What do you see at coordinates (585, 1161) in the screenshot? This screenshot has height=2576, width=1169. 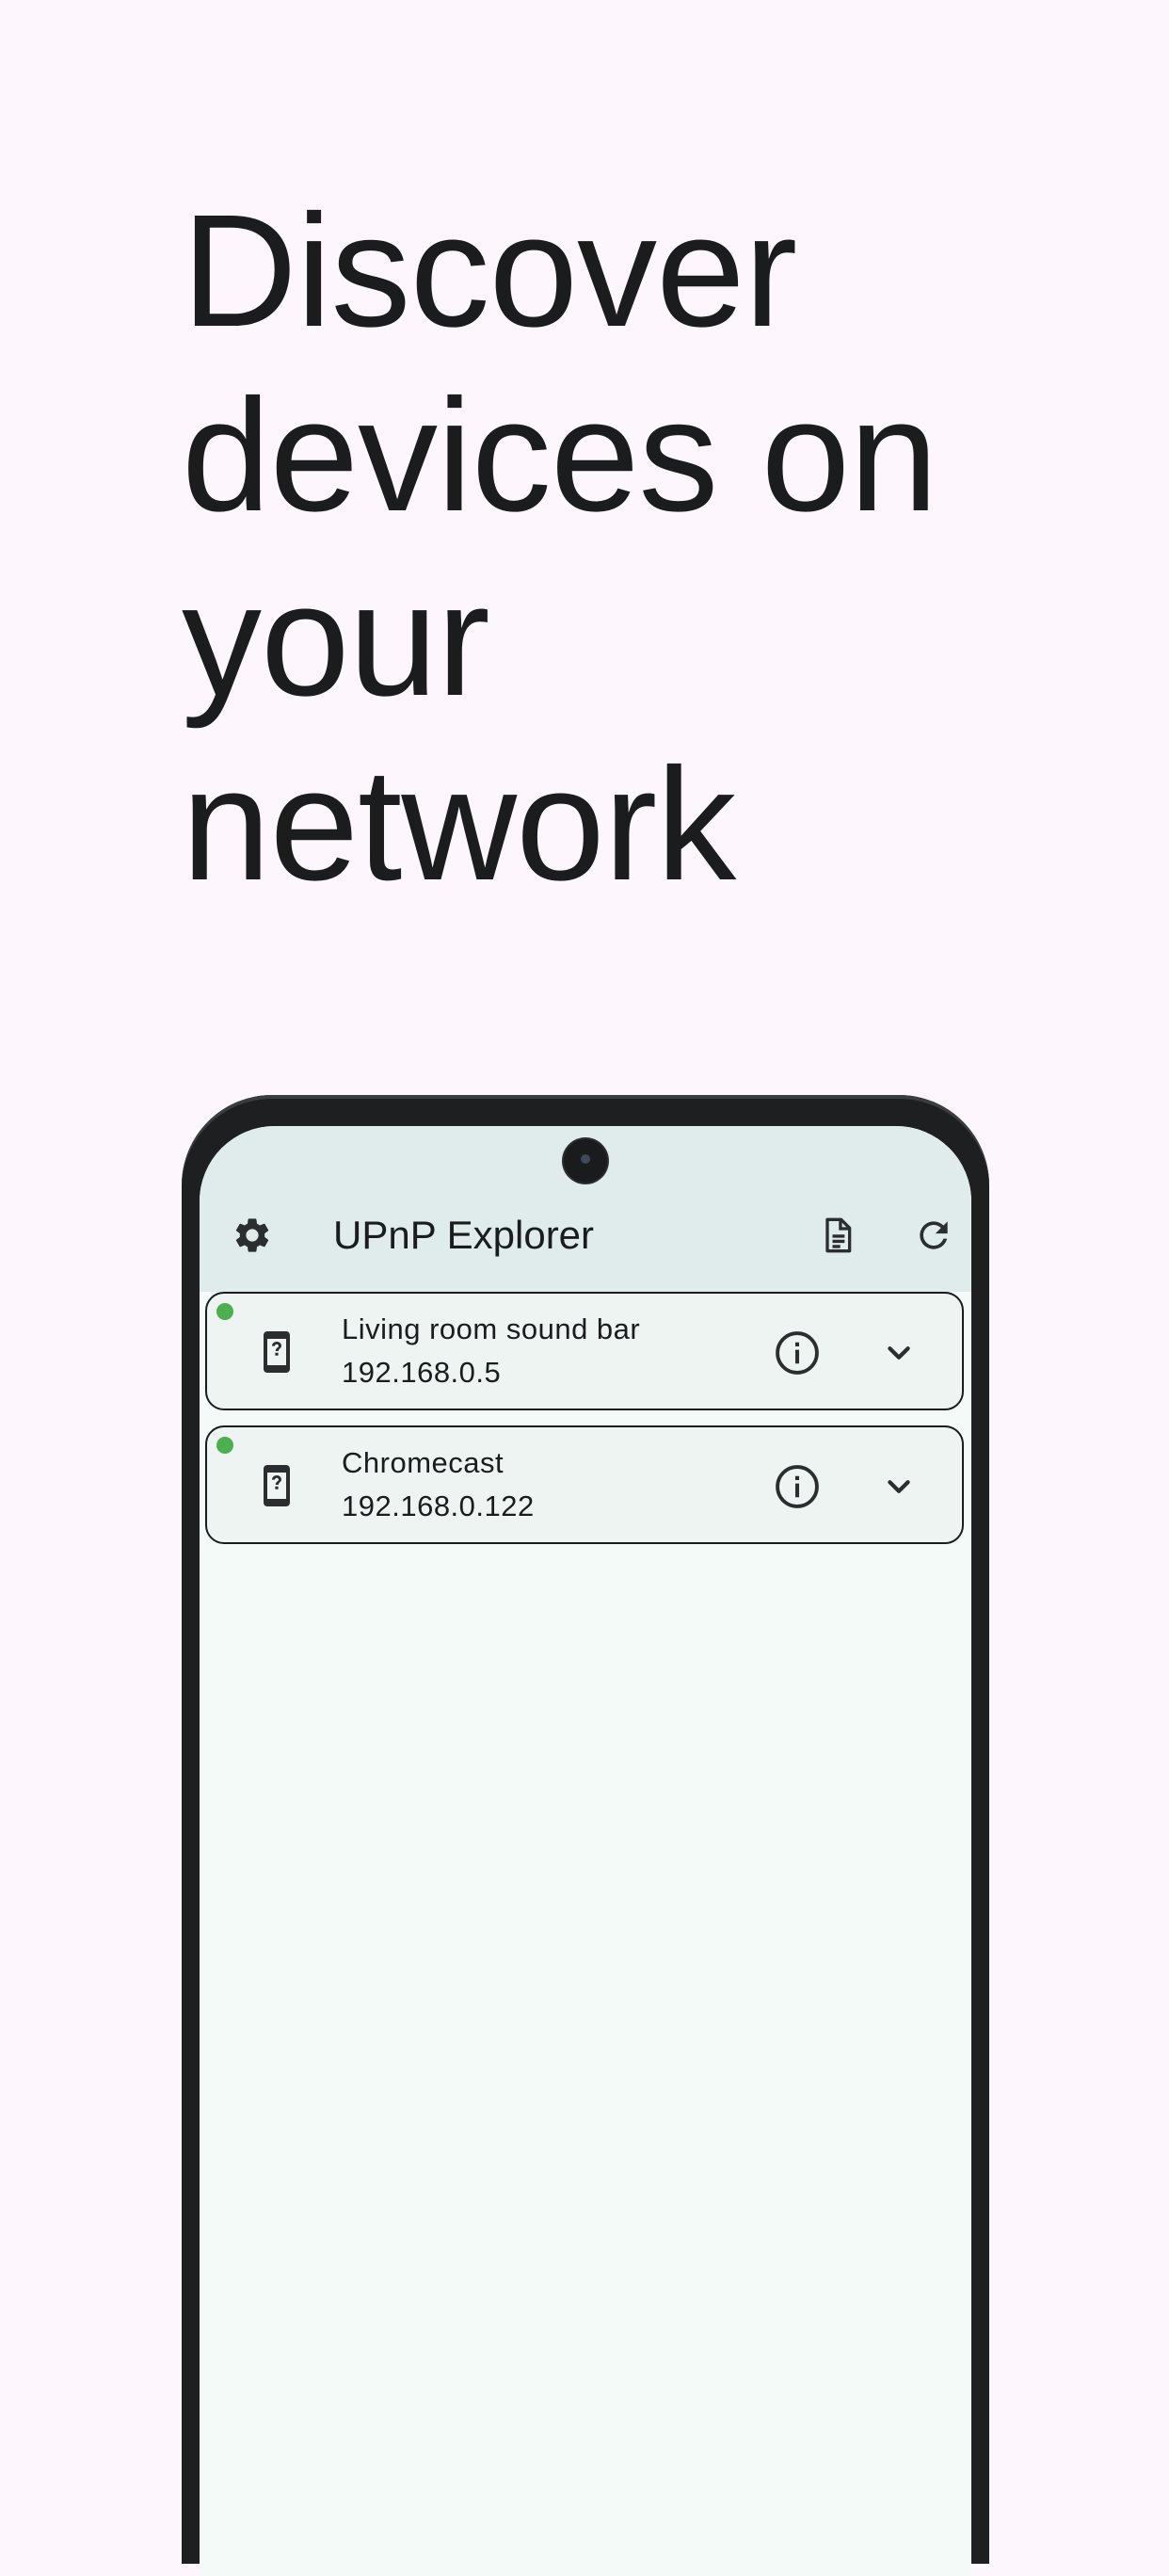 I see `camera-cutout` at bounding box center [585, 1161].